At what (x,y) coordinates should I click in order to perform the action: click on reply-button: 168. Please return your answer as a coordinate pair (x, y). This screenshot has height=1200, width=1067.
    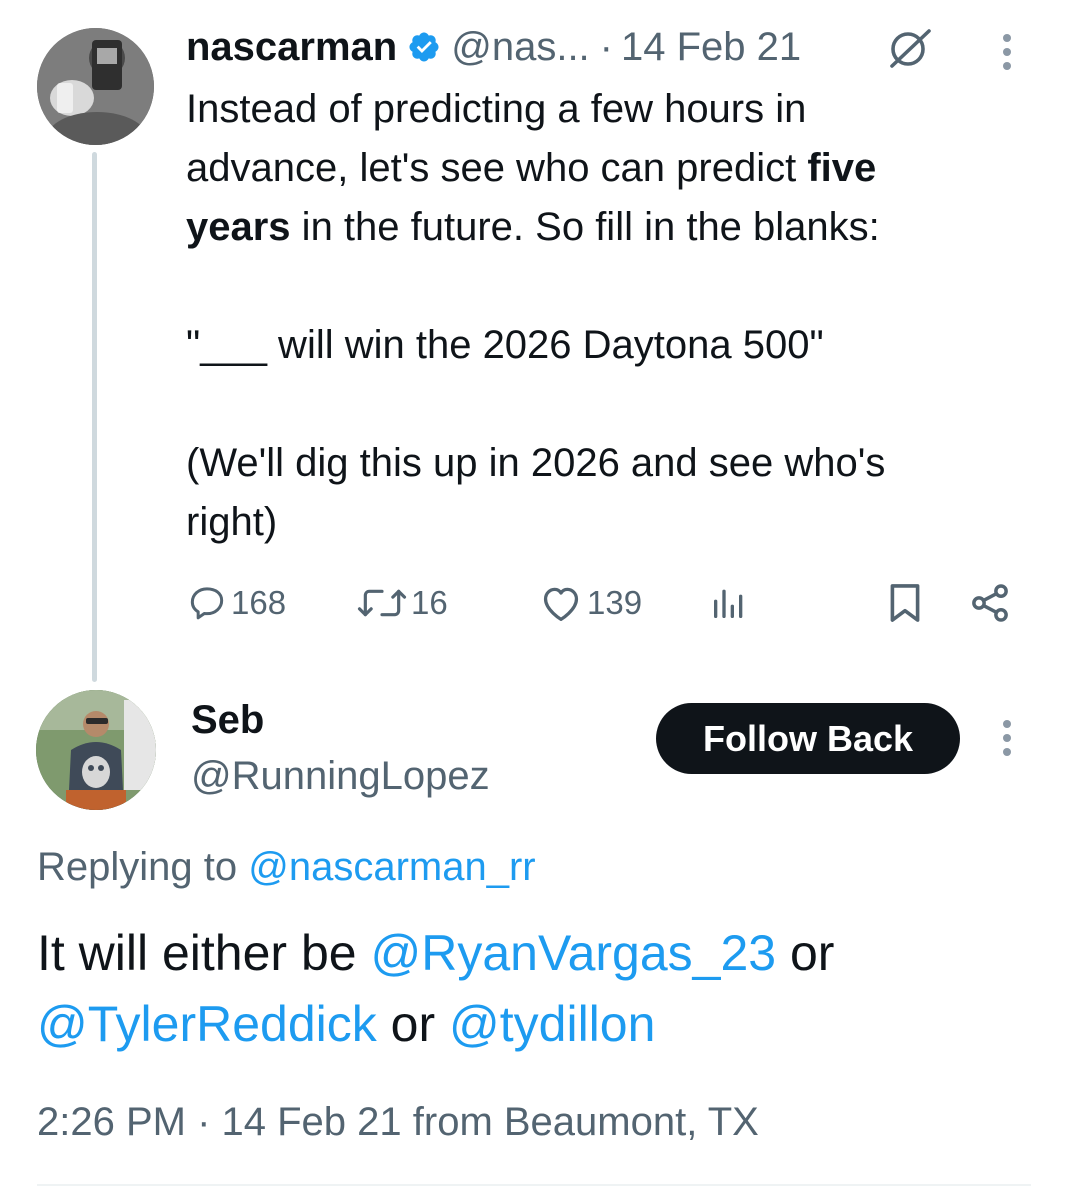
    Looking at the image, I should click on (236, 603).